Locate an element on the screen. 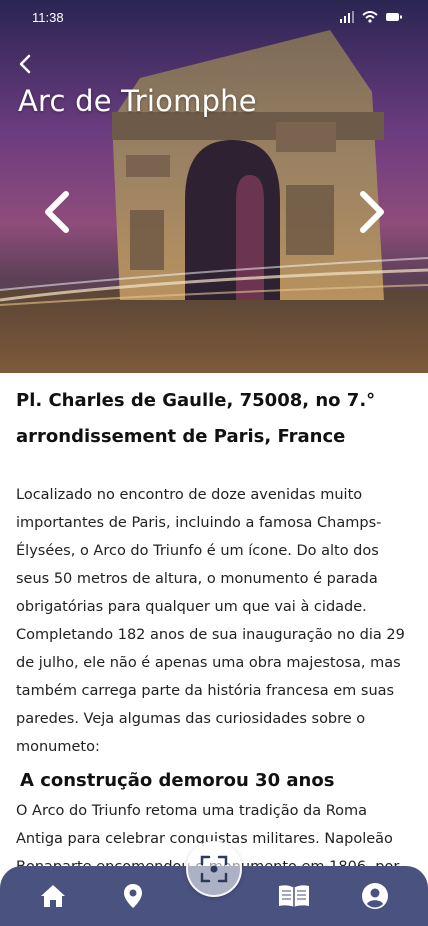 This screenshot has height=926, width=428. nav-guide-button is located at coordinates (294, 896).